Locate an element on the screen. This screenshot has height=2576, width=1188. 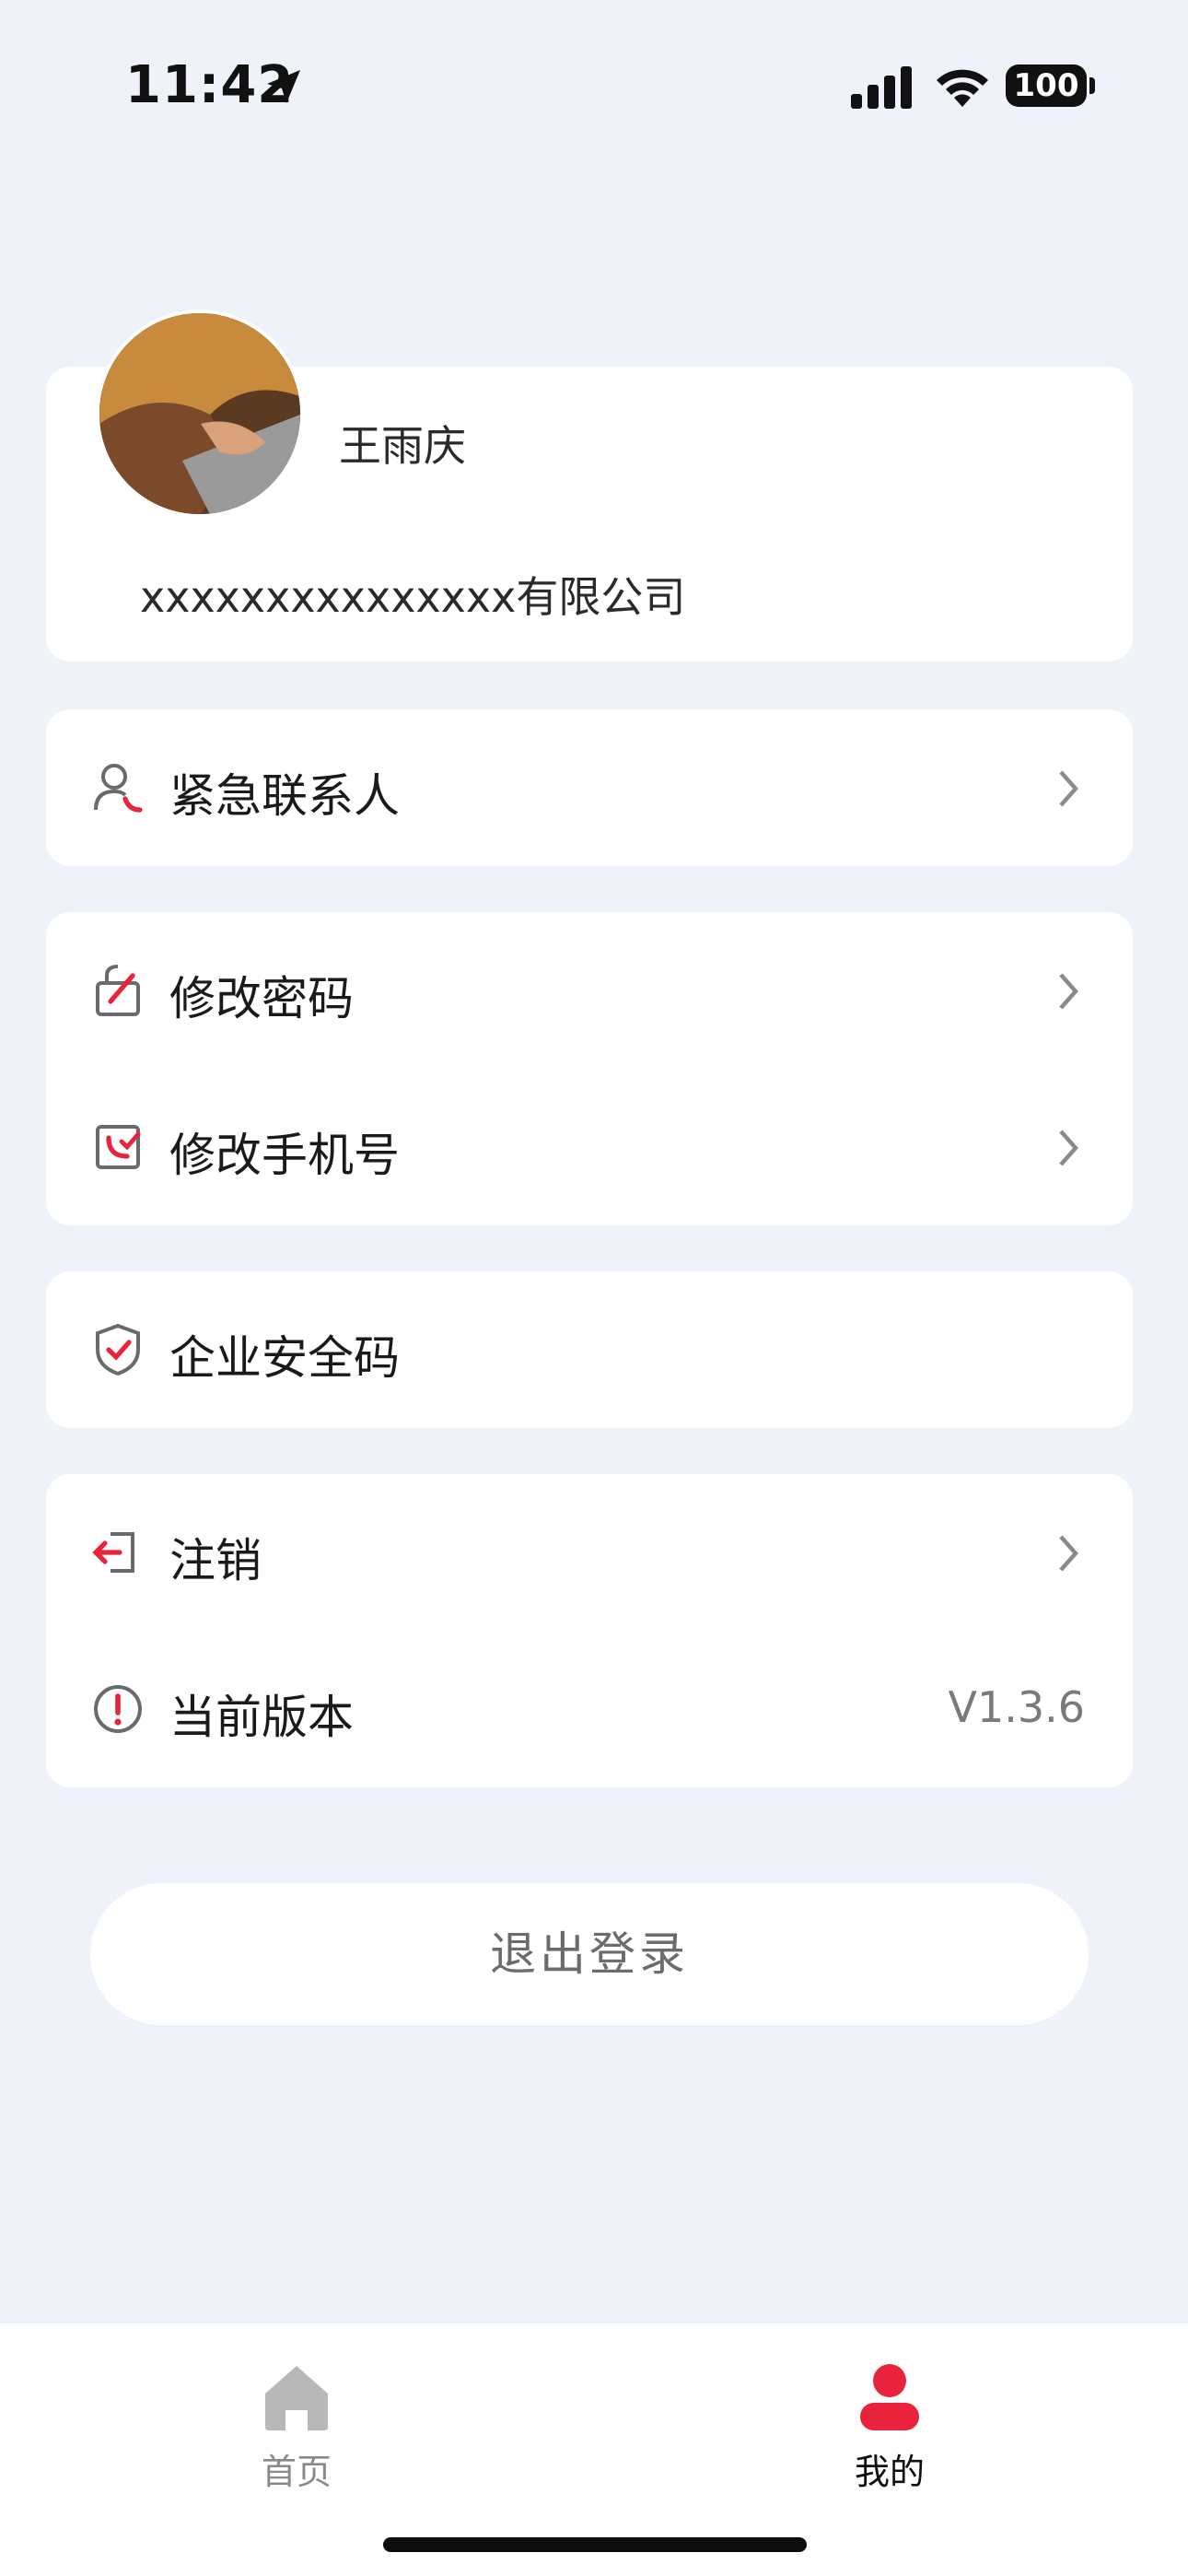
menu-item-change-phone: 修改手机号 is located at coordinates (589, 1147).